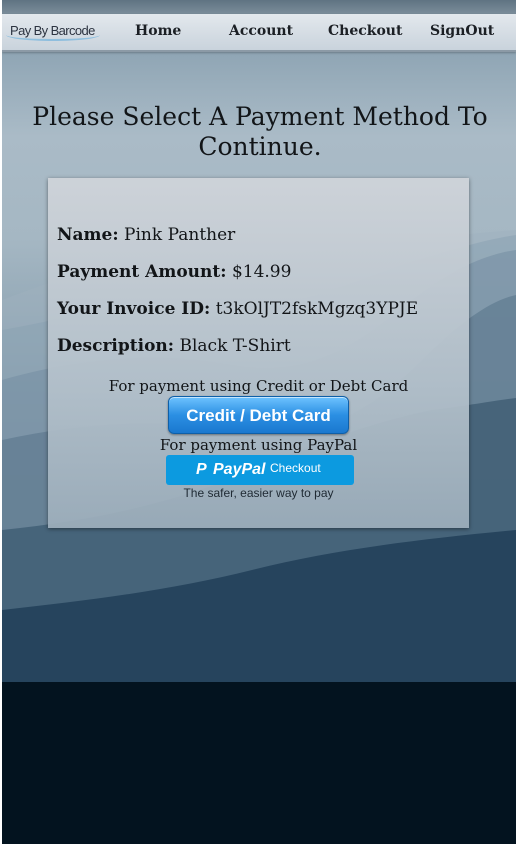  I want to click on nav-checkout: Checkout, so click(365, 31).